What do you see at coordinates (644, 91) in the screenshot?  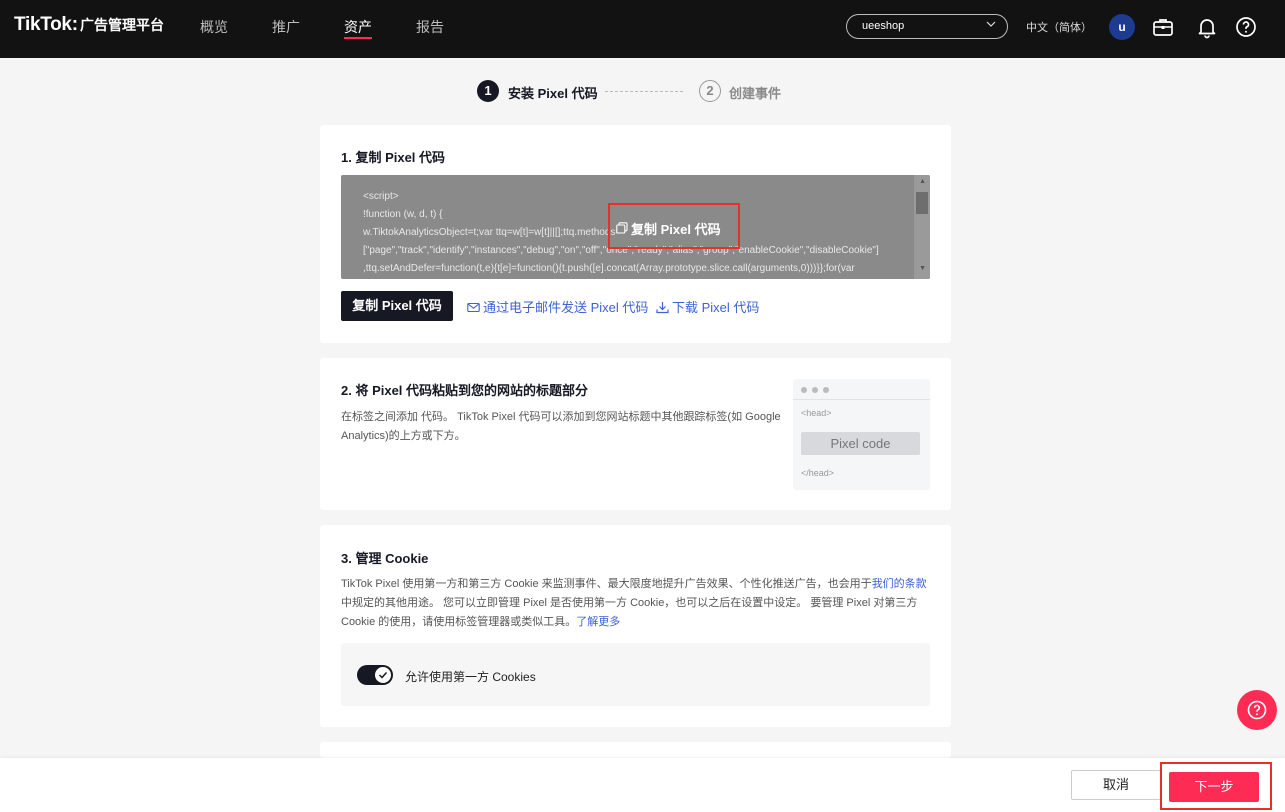 I see `step-connector` at bounding box center [644, 91].